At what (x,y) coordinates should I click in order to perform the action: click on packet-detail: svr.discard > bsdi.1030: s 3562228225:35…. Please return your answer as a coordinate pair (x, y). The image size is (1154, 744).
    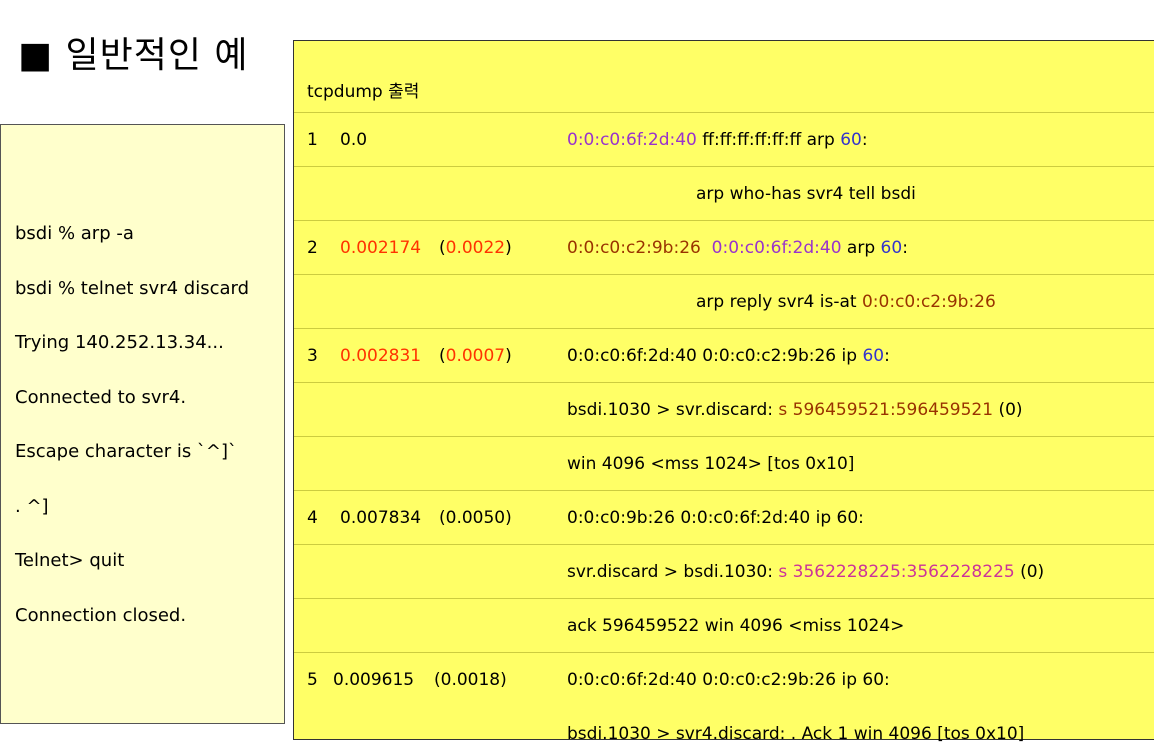
    Looking at the image, I should click on (805, 572).